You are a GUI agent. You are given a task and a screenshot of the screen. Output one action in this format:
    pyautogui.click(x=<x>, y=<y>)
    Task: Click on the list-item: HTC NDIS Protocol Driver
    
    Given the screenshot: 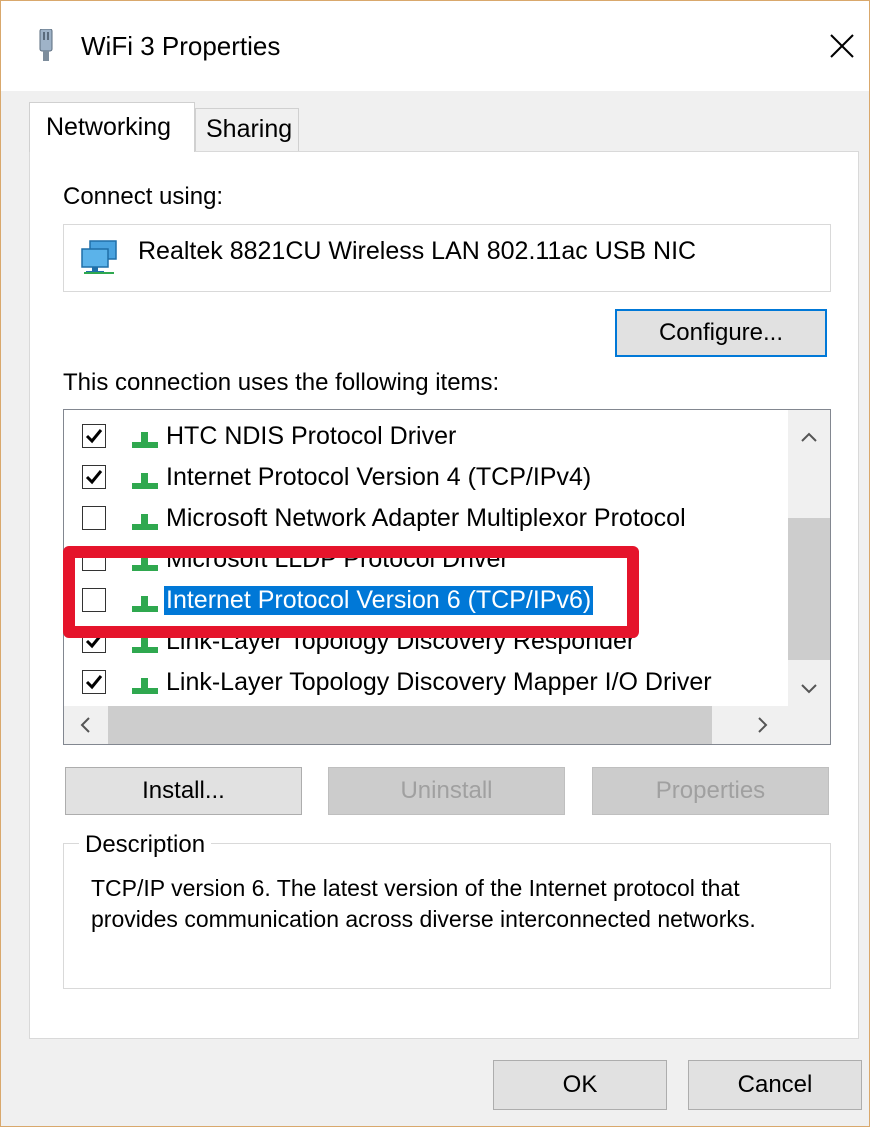 What is the action you would take?
    pyautogui.click(x=424, y=436)
    